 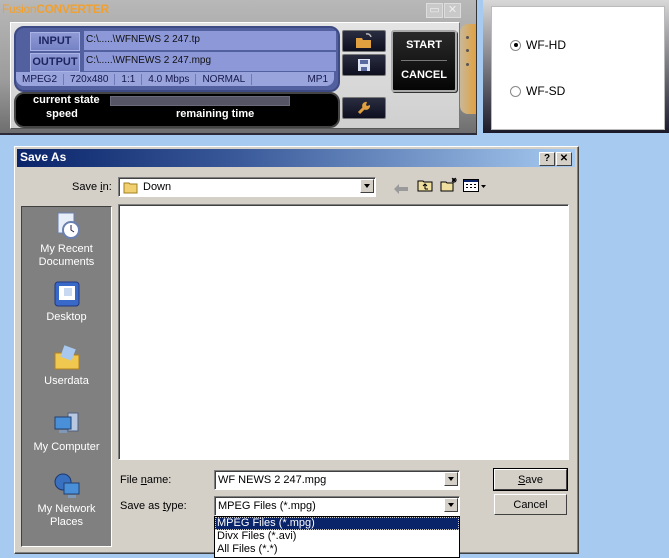 I want to click on back-arrow-icon, so click(x=401, y=189).